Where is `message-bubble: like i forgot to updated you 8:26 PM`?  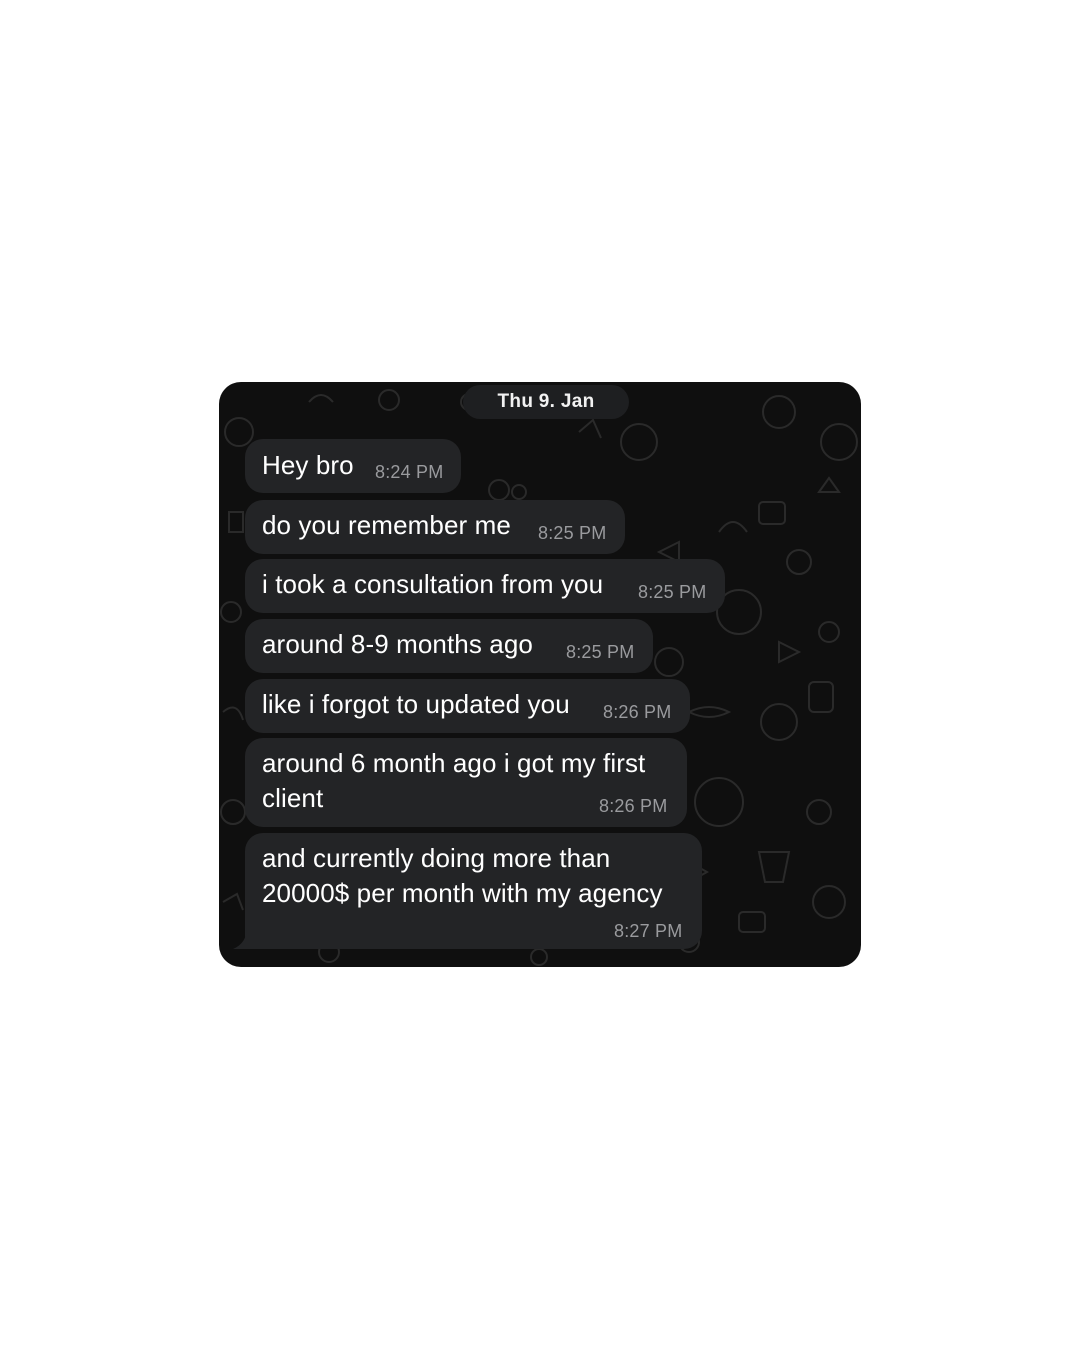
message-bubble: like i forgot to updated you 8:26 PM is located at coordinates (467, 706).